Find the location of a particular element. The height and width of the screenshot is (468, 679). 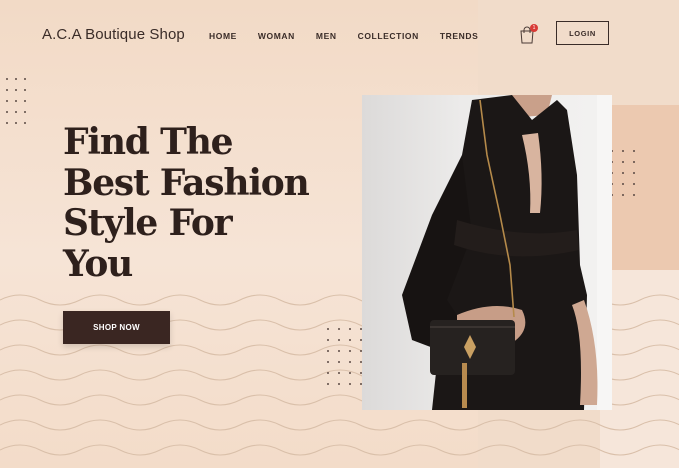

headline-line-4: You is located at coordinates (98, 263).